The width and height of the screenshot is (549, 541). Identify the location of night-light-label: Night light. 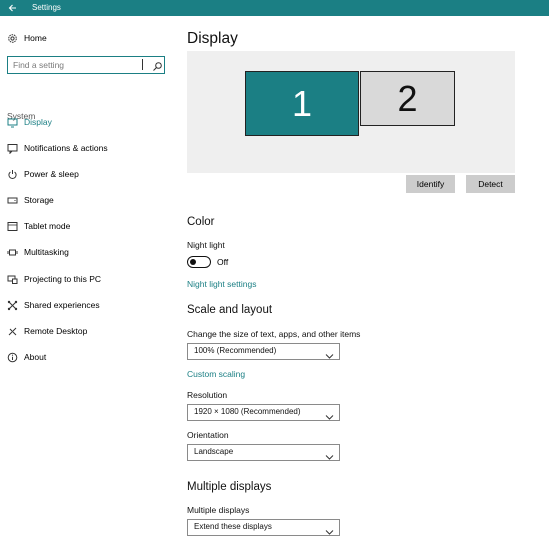
(206, 245).